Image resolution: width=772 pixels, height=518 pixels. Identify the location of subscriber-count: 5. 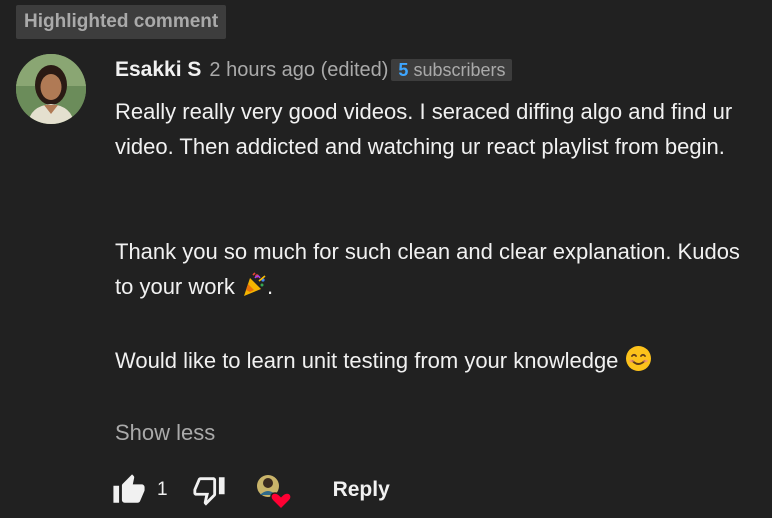
(403, 69).